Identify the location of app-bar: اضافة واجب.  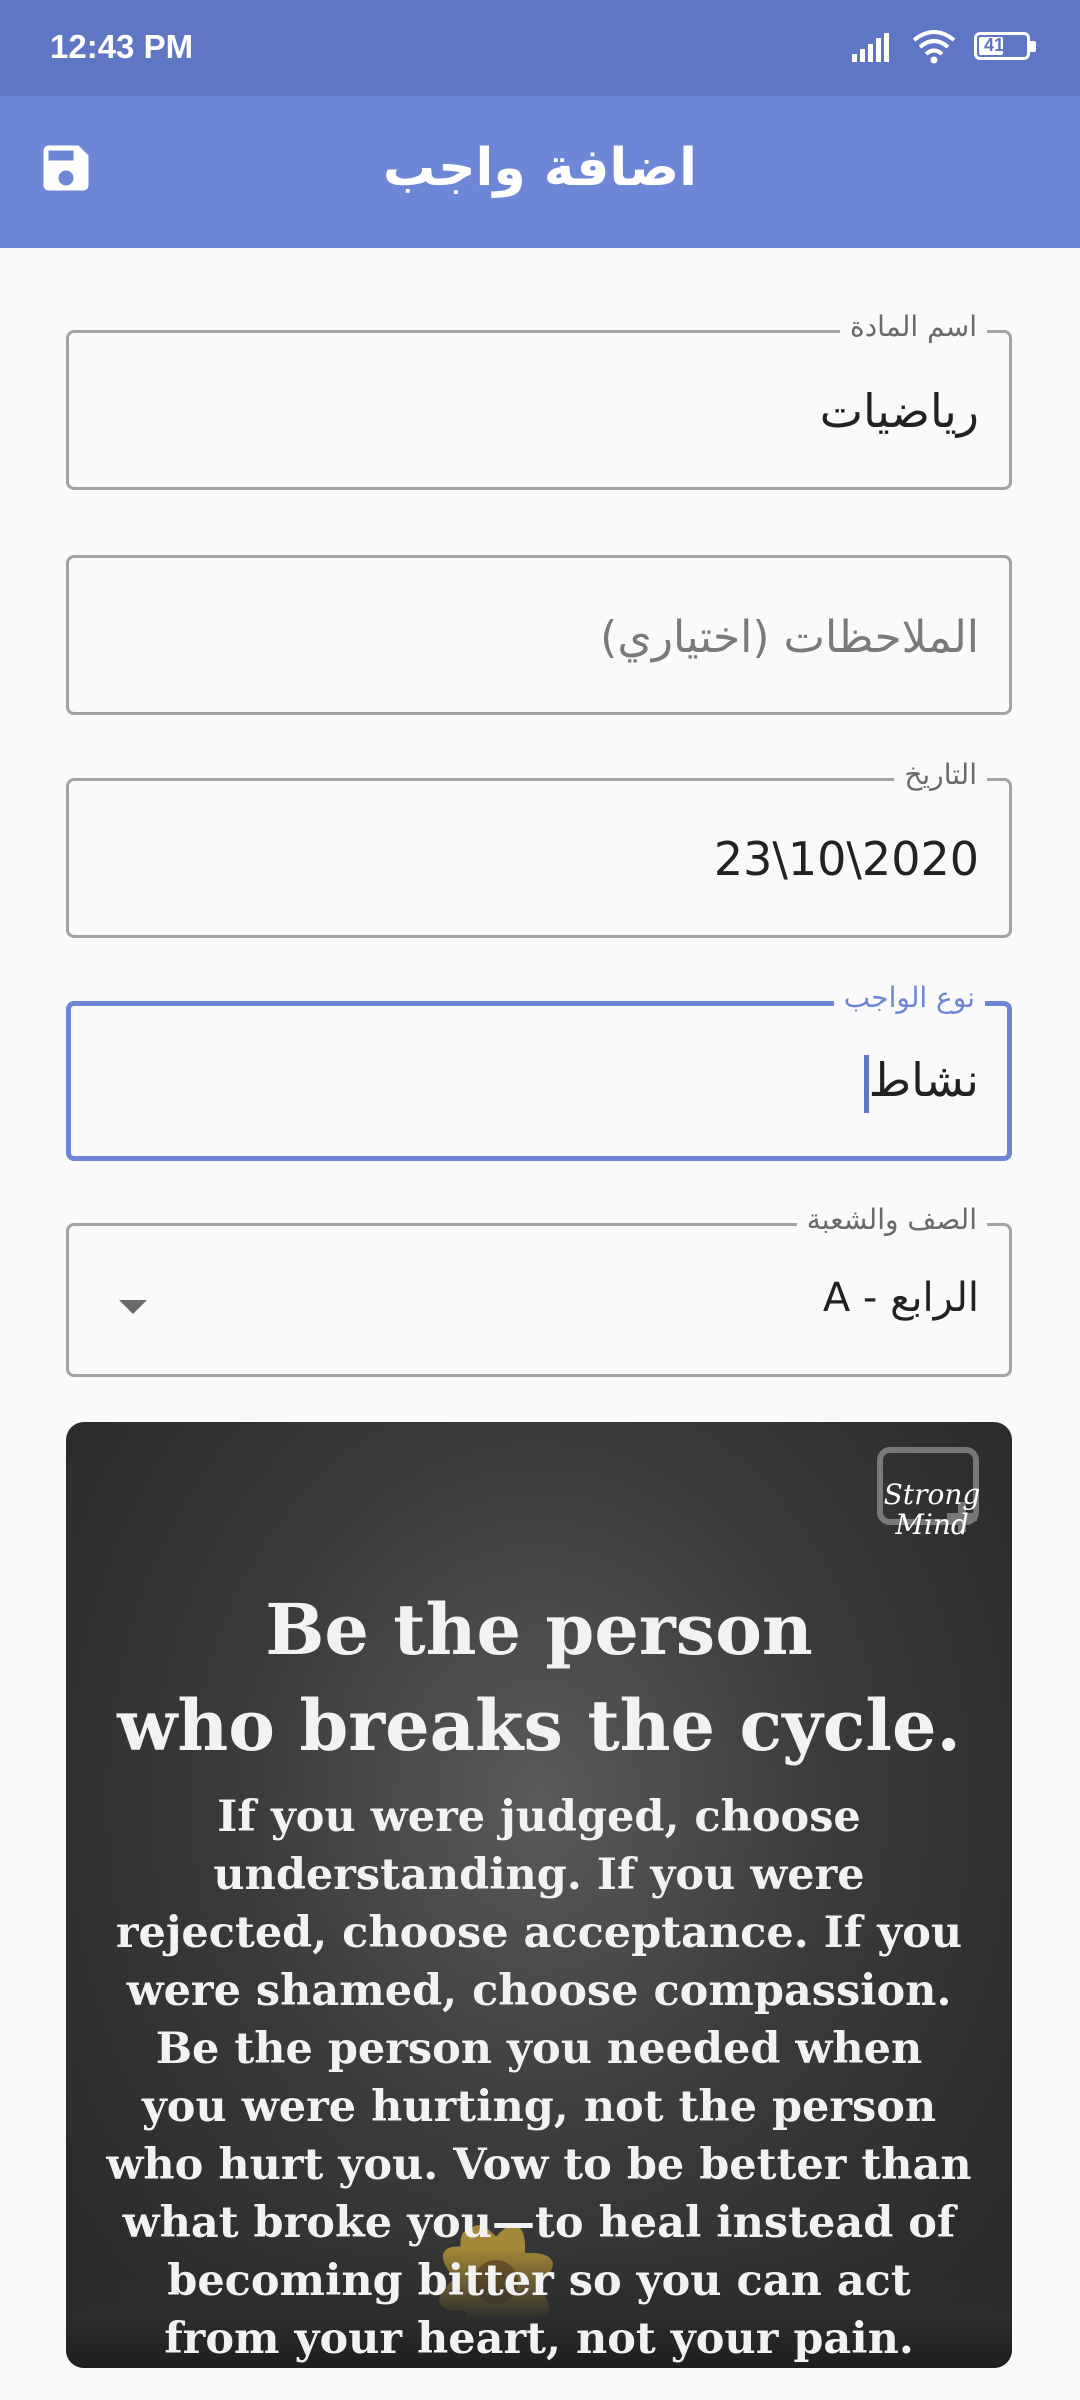
(540, 172).